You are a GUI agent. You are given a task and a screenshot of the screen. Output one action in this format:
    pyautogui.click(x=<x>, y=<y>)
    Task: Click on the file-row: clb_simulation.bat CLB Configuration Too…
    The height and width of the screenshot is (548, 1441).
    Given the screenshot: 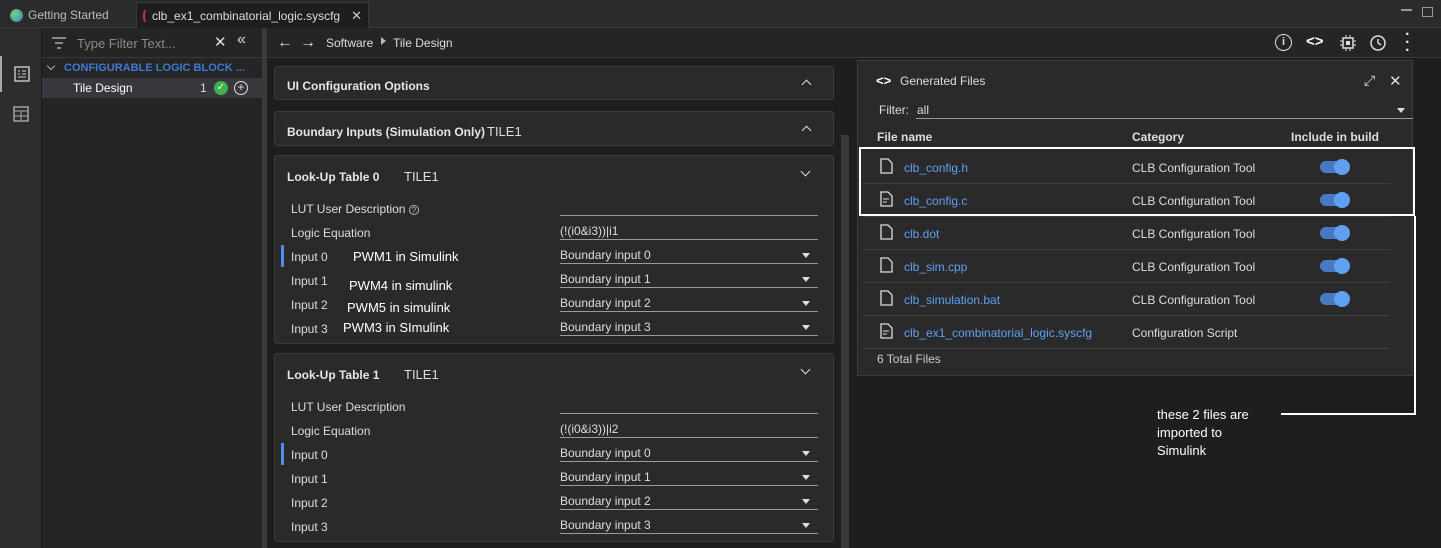 What is the action you would take?
    pyautogui.click(x=1126, y=299)
    